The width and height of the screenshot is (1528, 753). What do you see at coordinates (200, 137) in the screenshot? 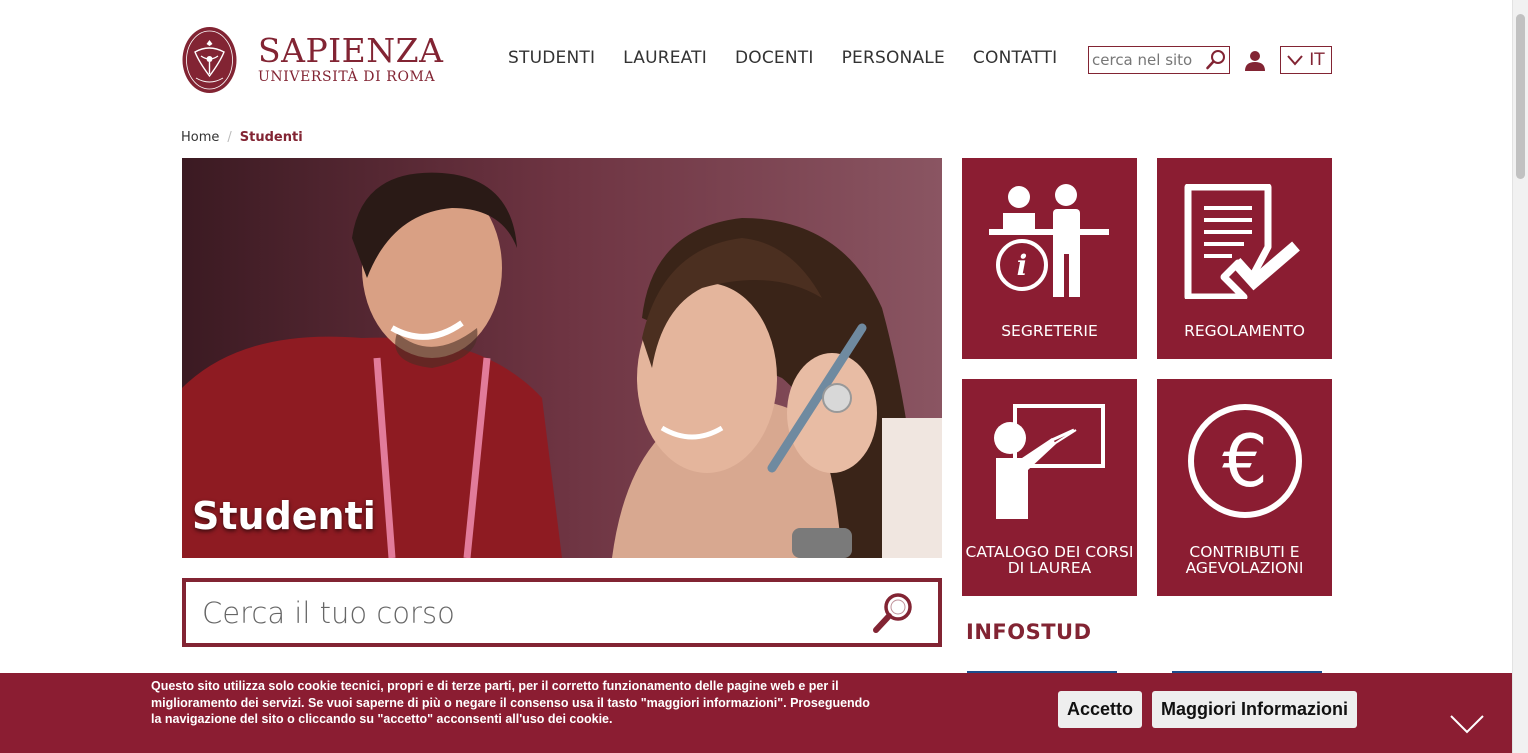
I see `breadcrumb-home: Home` at bounding box center [200, 137].